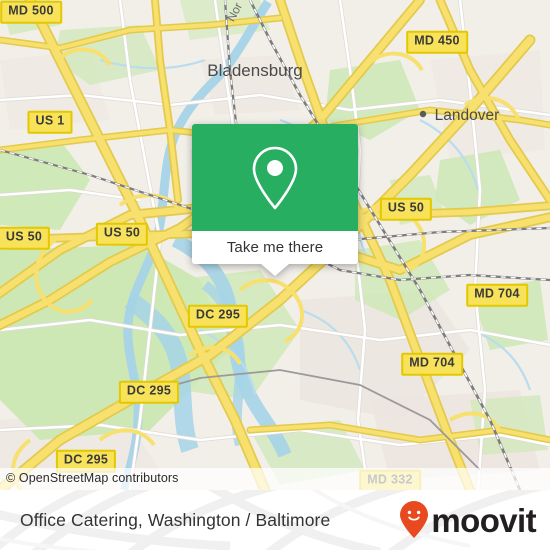 Image resolution: width=550 pixels, height=550 pixels. Describe the element at coordinates (483, 520) in the screenshot. I see `moovit-wordmark: moovit` at that location.